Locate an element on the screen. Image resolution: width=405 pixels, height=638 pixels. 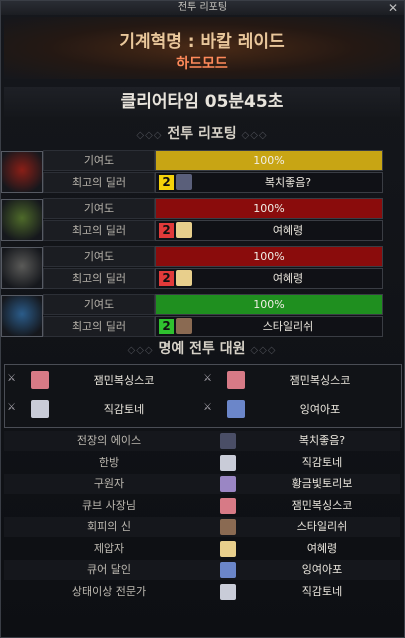
award-winner: 잼민복싱스코 is located at coordinates (322, 506).